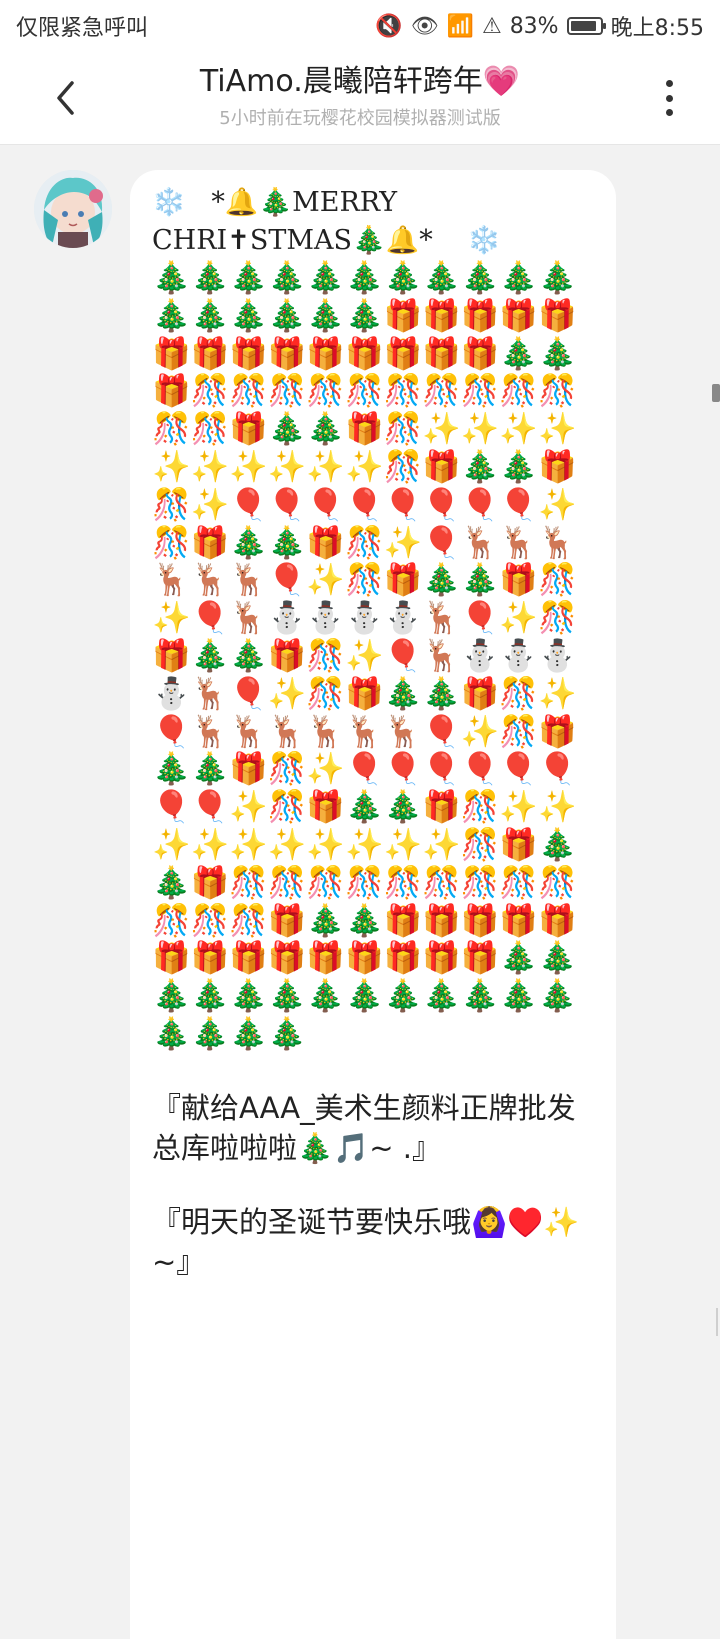  What do you see at coordinates (389, 26) in the screenshot?
I see `mute-icon: 🔇` at bounding box center [389, 26].